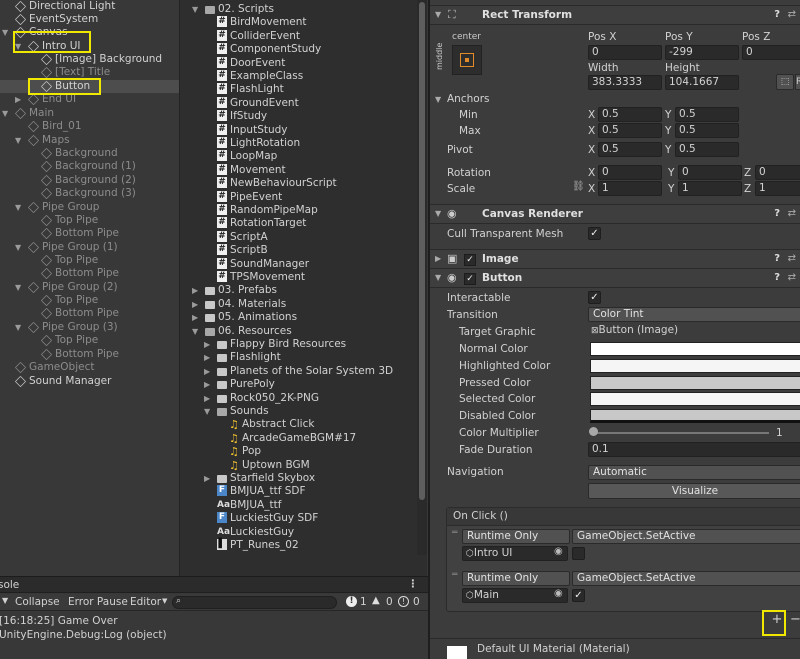 The height and width of the screenshot is (659, 800). Describe the element at coordinates (615, 15) in the screenshot. I see `rect-transform-header: ▼ ⛶ Rect Transform ? ⇄` at that location.